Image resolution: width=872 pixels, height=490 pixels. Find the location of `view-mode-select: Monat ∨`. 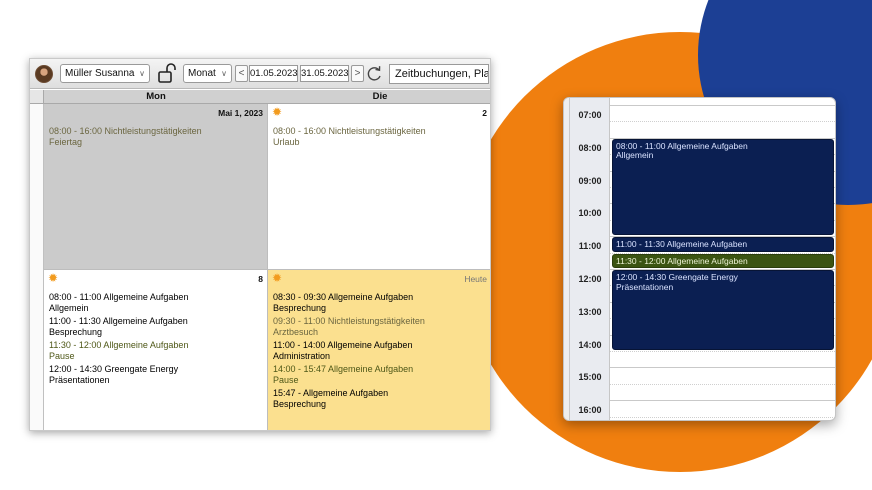

view-mode-select: Monat ∨ is located at coordinates (207, 73).